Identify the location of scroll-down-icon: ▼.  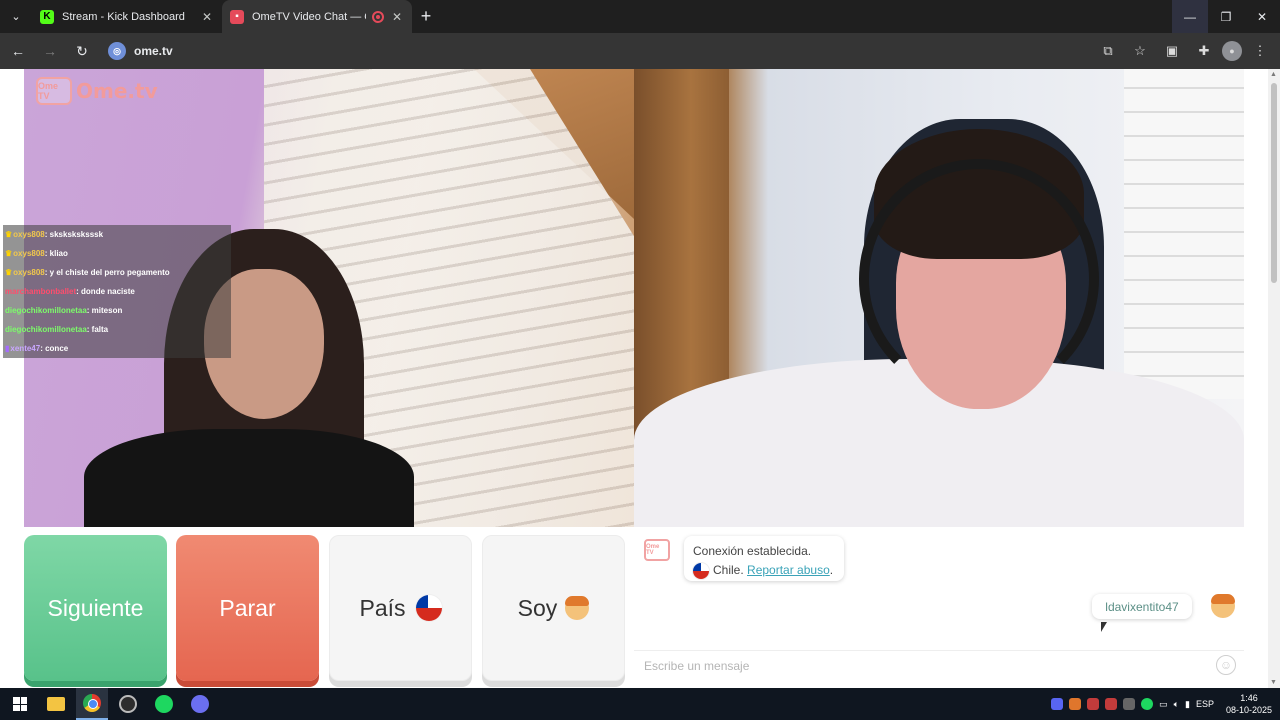
(1273, 682).